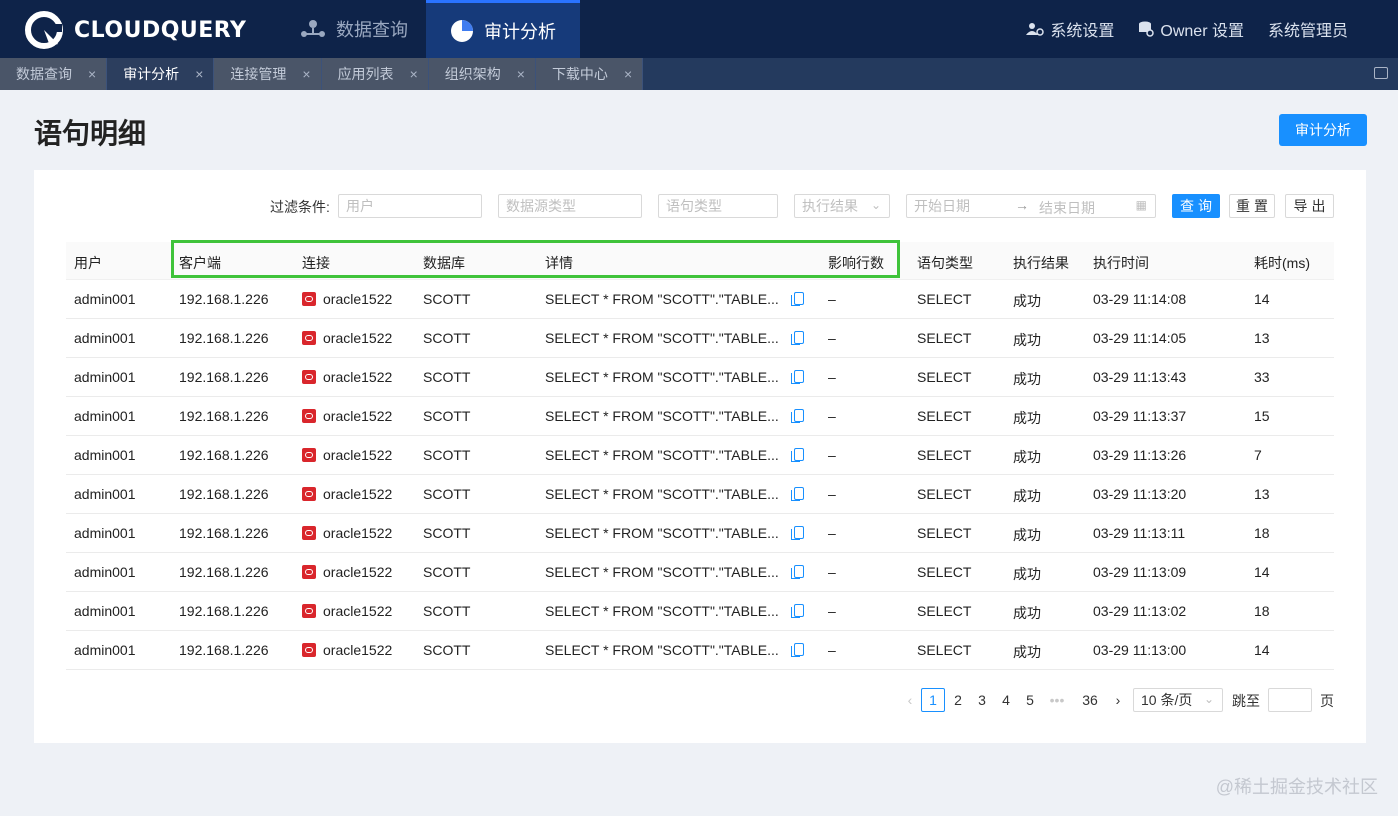 The height and width of the screenshot is (816, 1398). What do you see at coordinates (410, 206) in the screenshot?
I see `user-filter-input: 用户` at bounding box center [410, 206].